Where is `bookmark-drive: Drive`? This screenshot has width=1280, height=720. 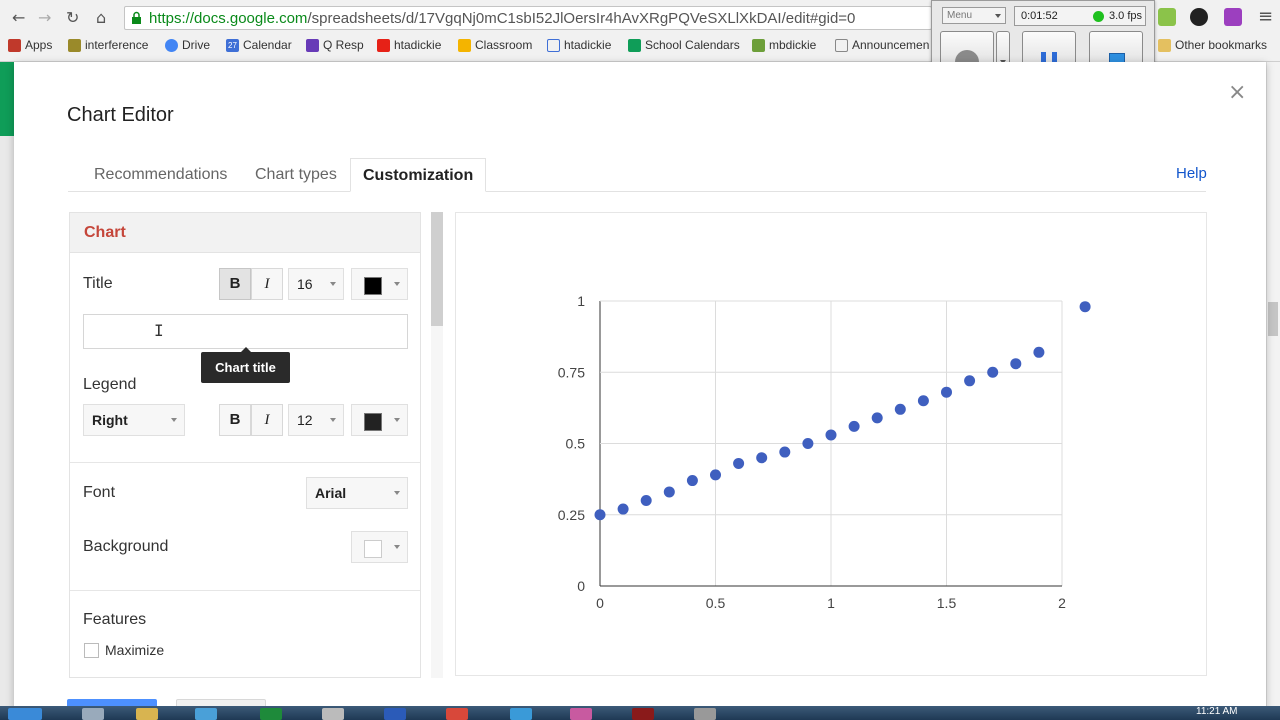 bookmark-drive: Drive is located at coordinates (187, 45).